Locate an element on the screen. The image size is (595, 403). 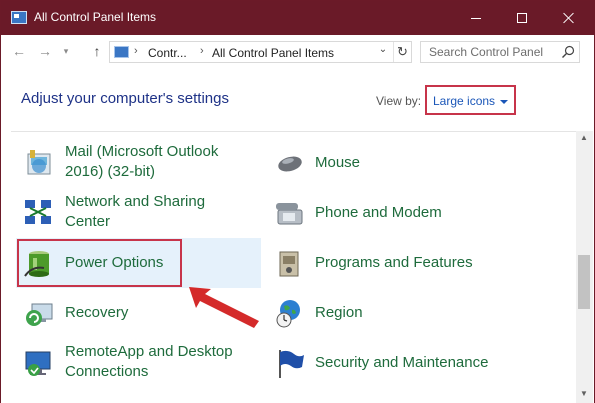
minimize-icon is located at coordinates (476, 18).